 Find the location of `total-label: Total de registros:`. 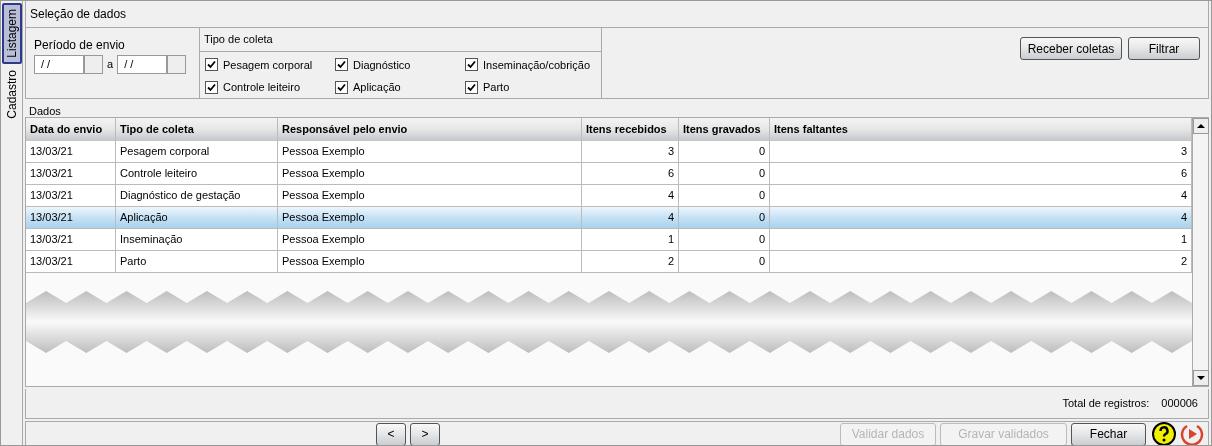

total-label: Total de registros: is located at coordinates (1106, 404).